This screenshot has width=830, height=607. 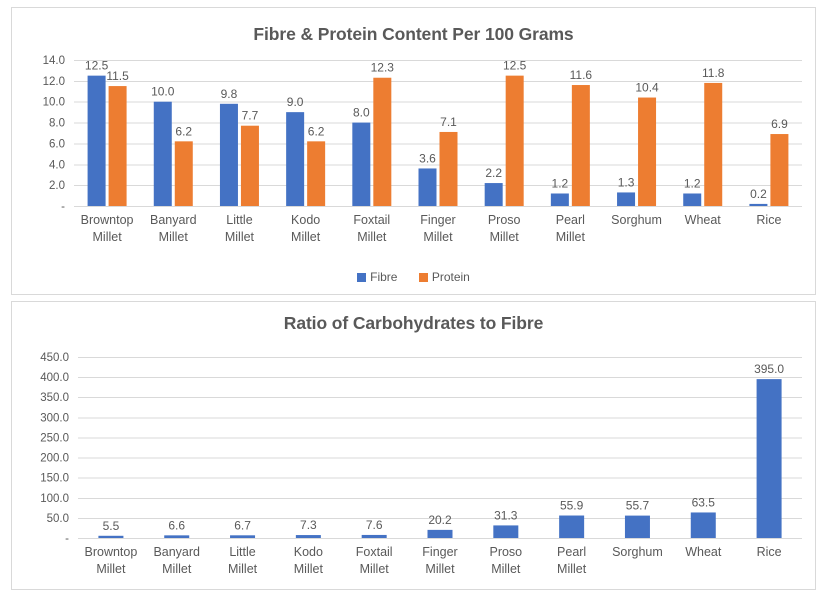 What do you see at coordinates (229, 94) in the screenshot?
I see `bar-data-label: 9.8` at bounding box center [229, 94].